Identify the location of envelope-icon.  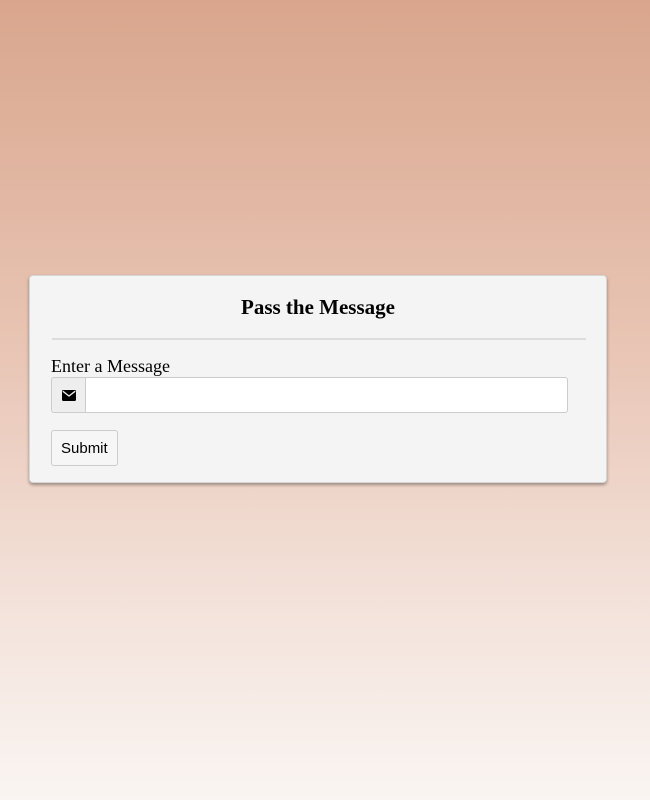
(68, 395).